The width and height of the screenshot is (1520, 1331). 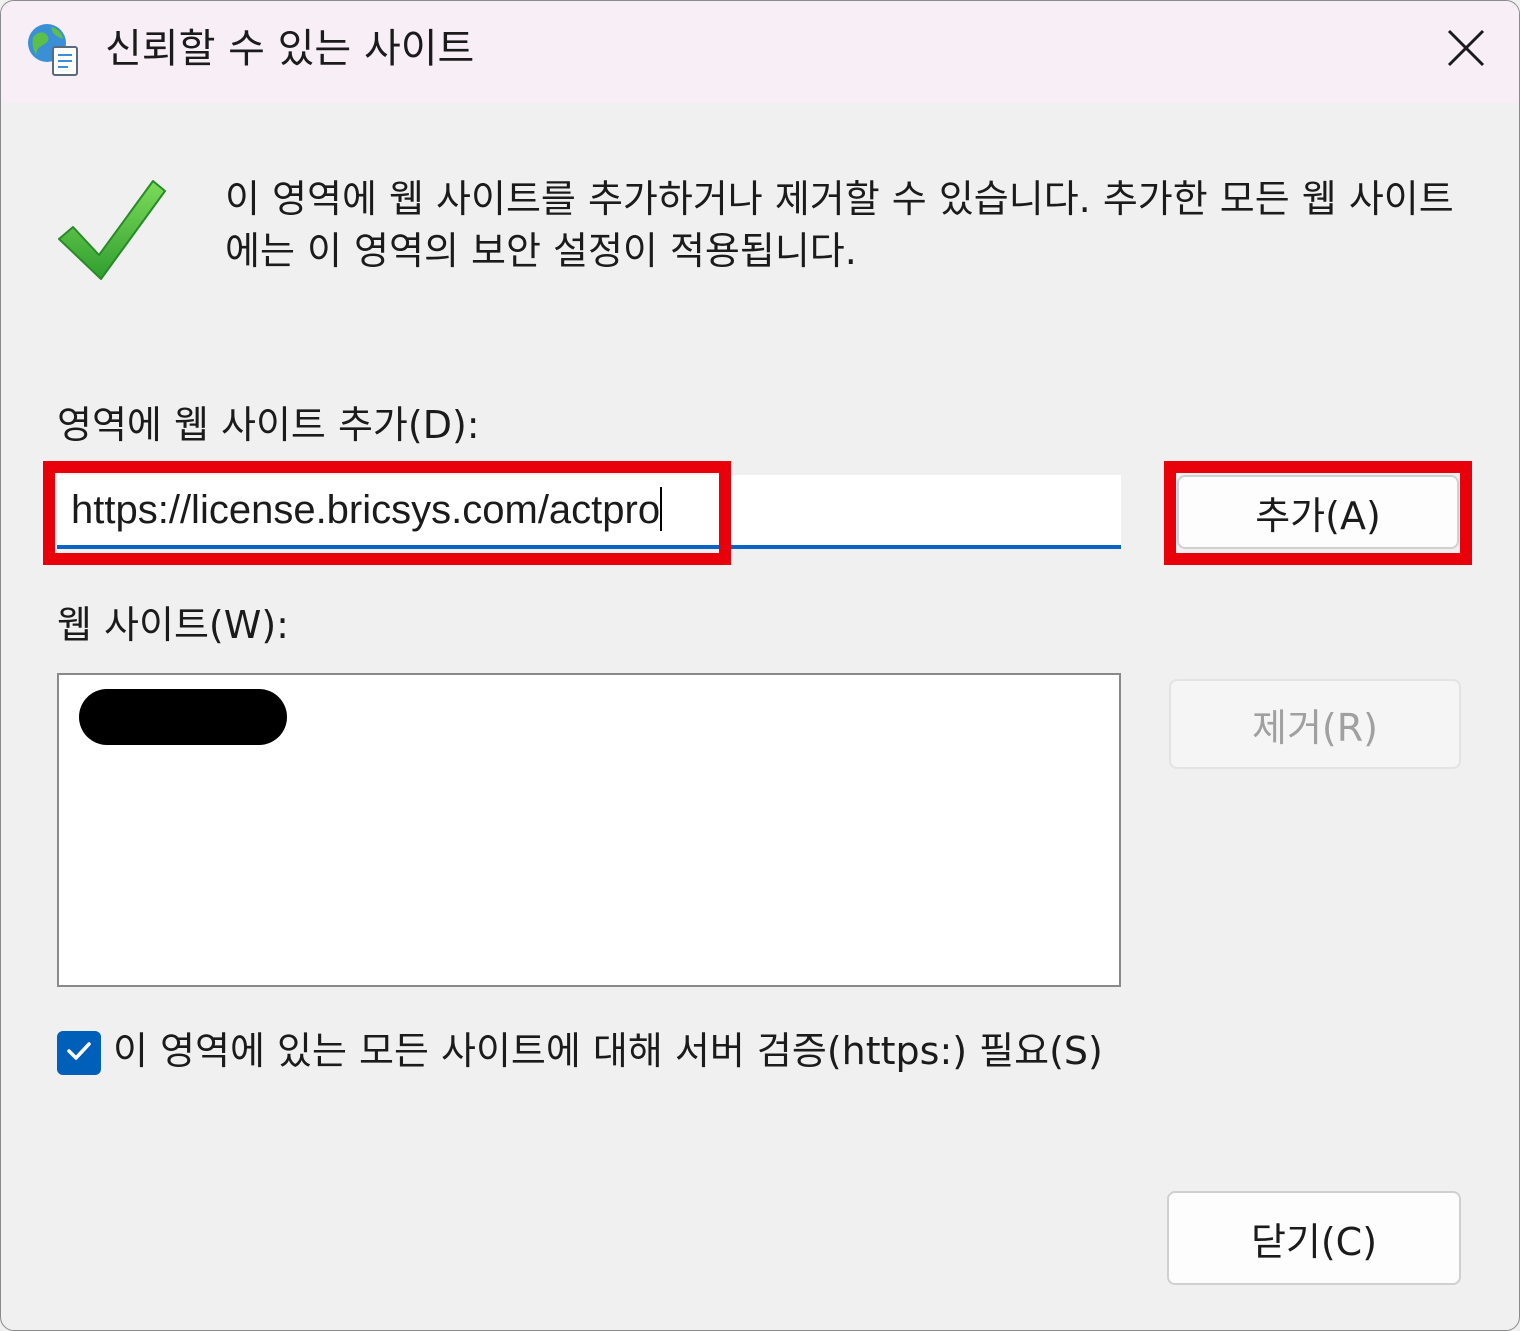 What do you see at coordinates (54, 50) in the screenshot?
I see `globe-sites-icon` at bounding box center [54, 50].